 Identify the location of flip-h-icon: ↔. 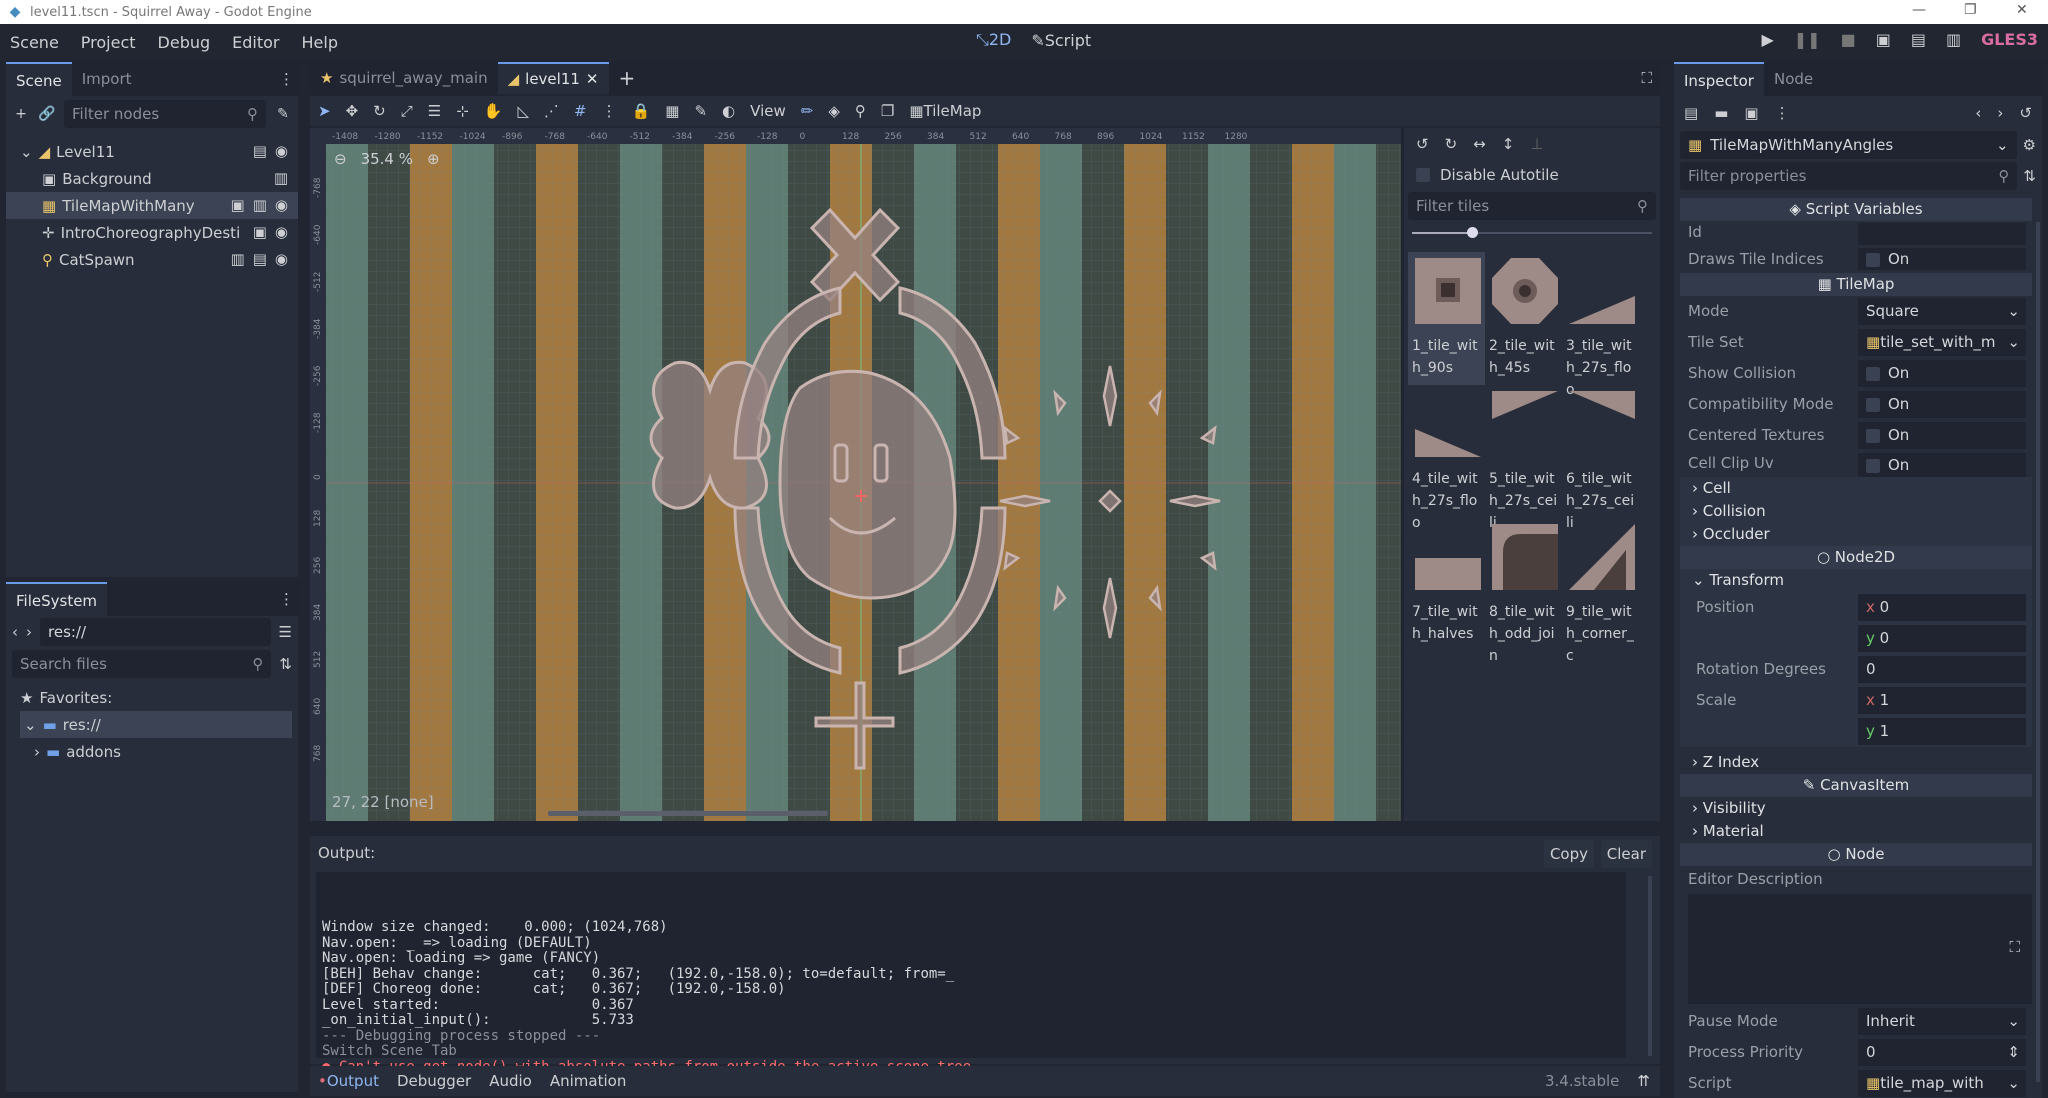
(1479, 144).